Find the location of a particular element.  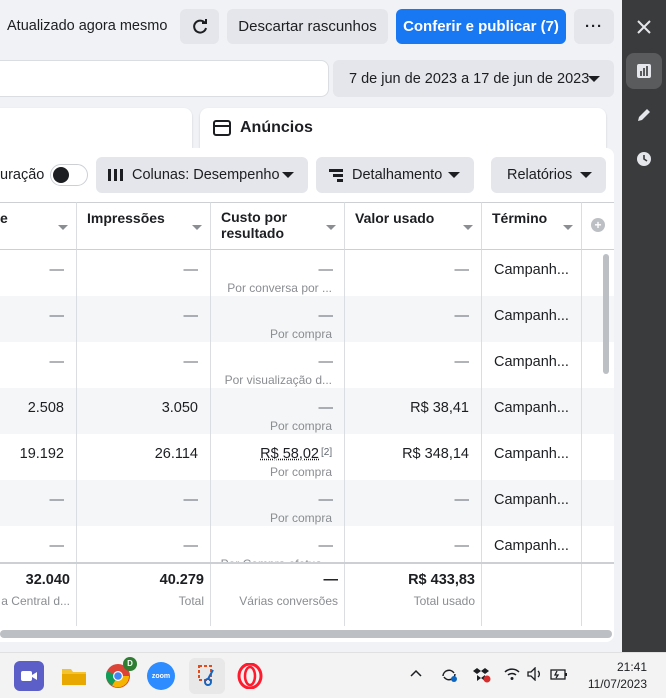

config-toggle is located at coordinates (69, 175).